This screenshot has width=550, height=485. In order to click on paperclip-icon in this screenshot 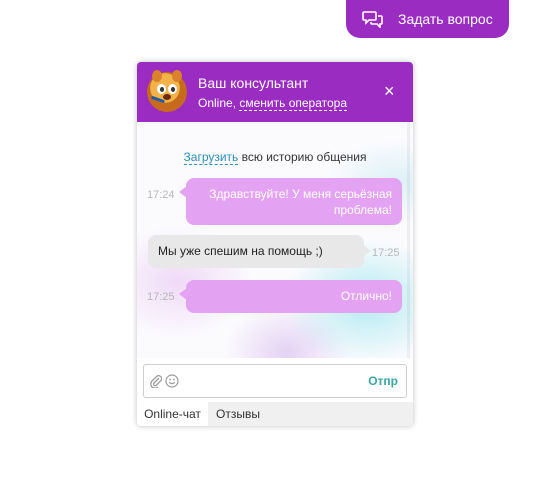, I will do `click(156, 382)`.